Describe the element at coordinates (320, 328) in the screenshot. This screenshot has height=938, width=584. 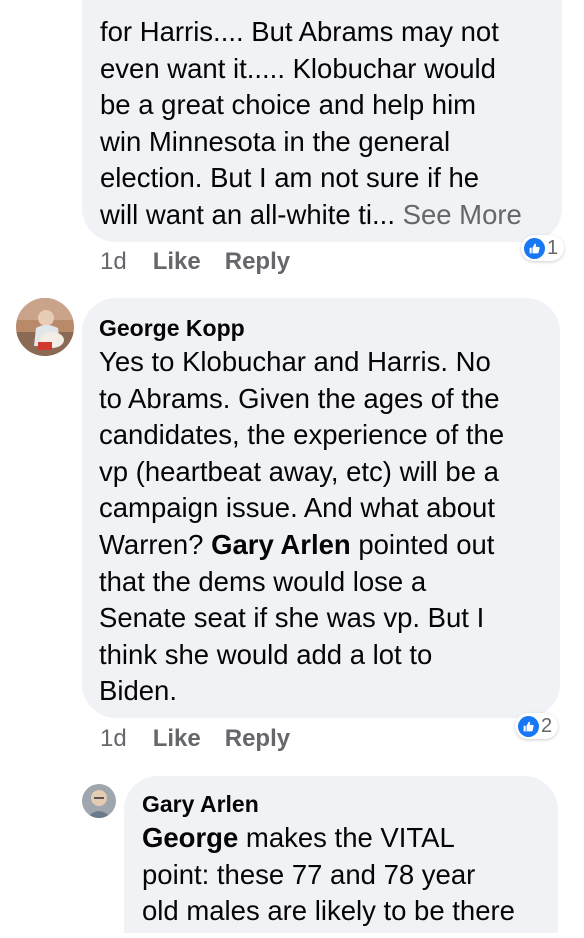
I see `comment-author: George Kopp` at that location.